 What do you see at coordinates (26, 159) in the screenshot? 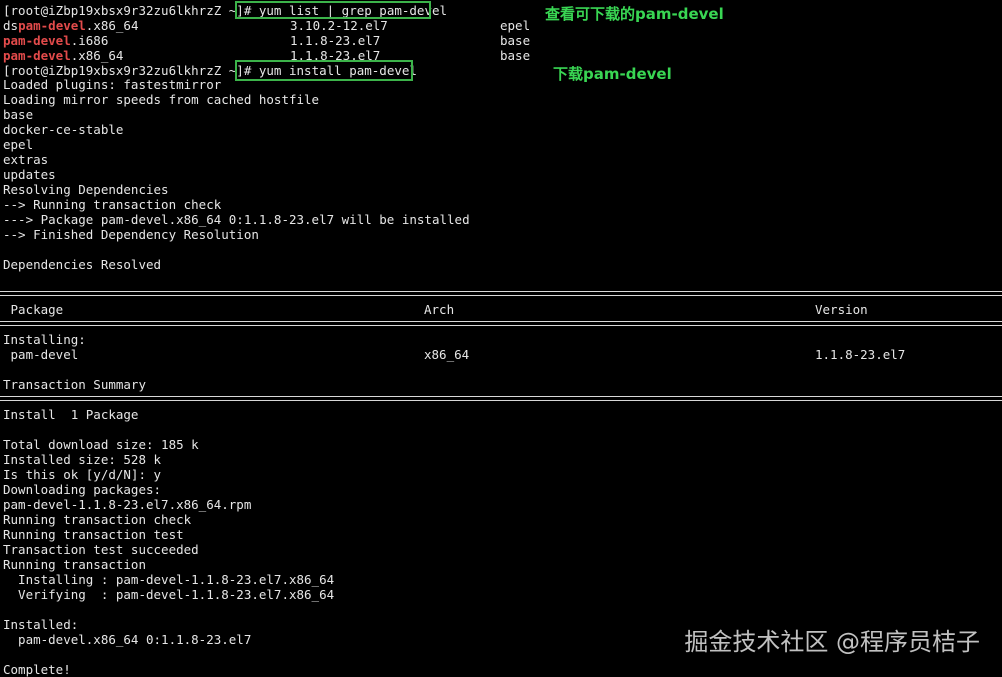
I see `output-line: extras` at bounding box center [26, 159].